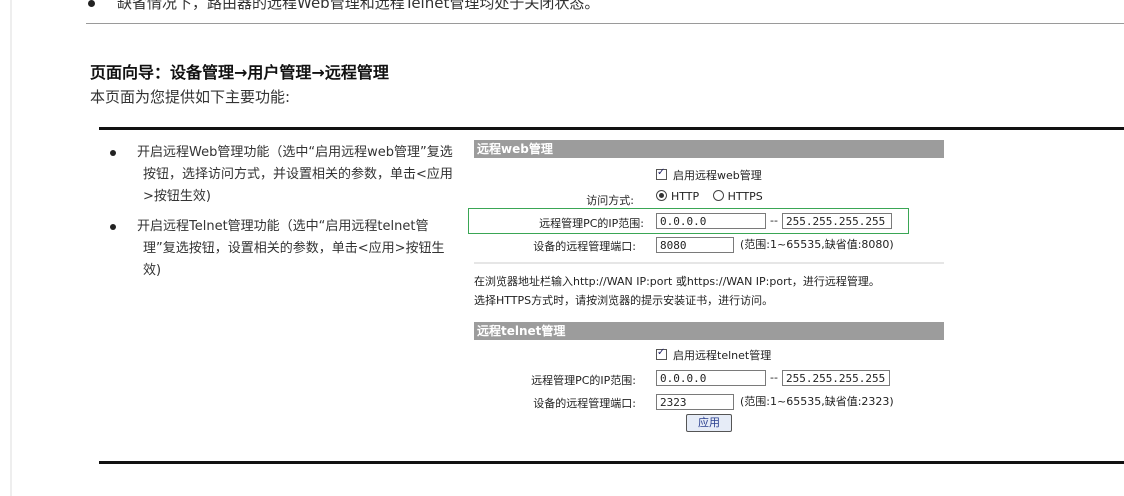 The width and height of the screenshot is (1124, 496). I want to click on telnet-enable-row: 启用远程telnet管理, so click(709, 355).